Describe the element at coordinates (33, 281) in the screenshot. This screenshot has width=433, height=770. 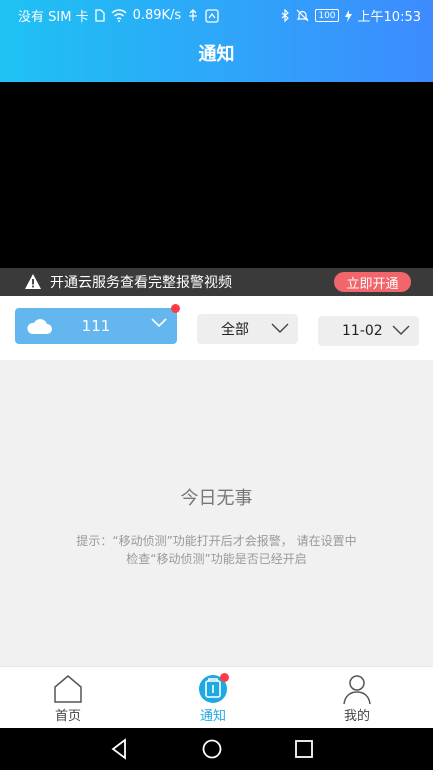
I see `warning-icon` at that location.